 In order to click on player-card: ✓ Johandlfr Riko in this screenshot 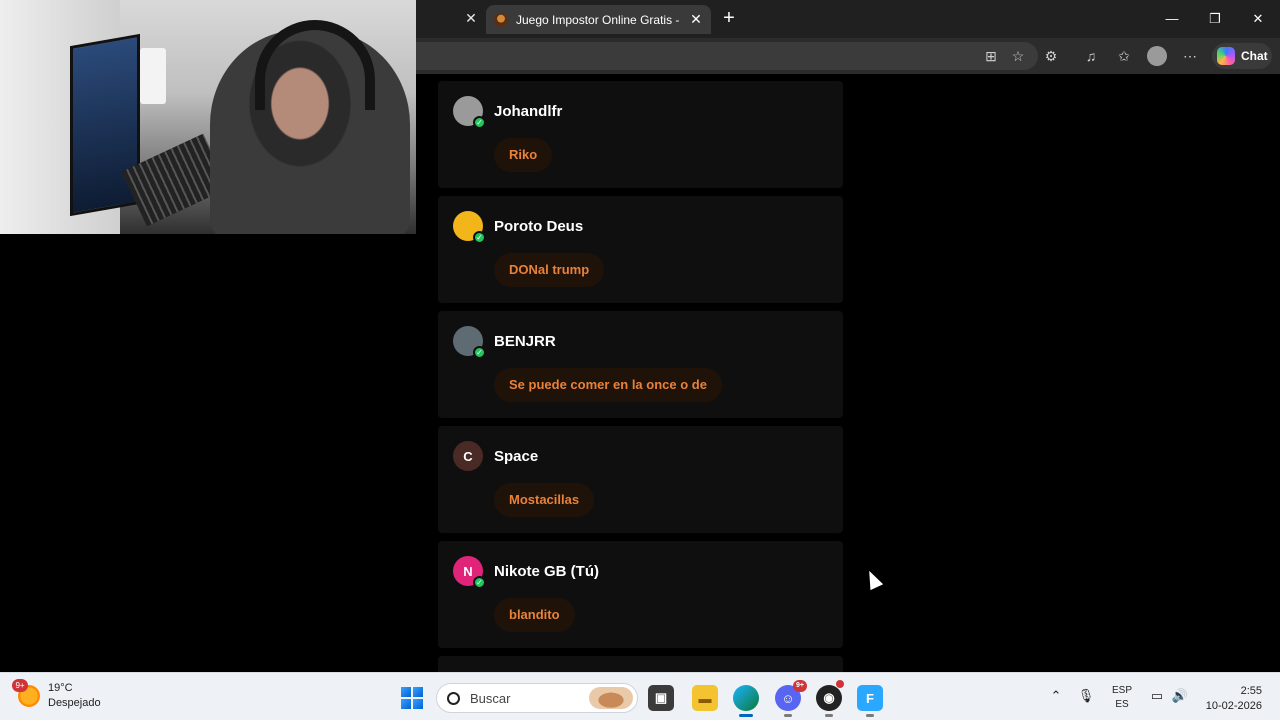, I will do `click(640, 134)`.